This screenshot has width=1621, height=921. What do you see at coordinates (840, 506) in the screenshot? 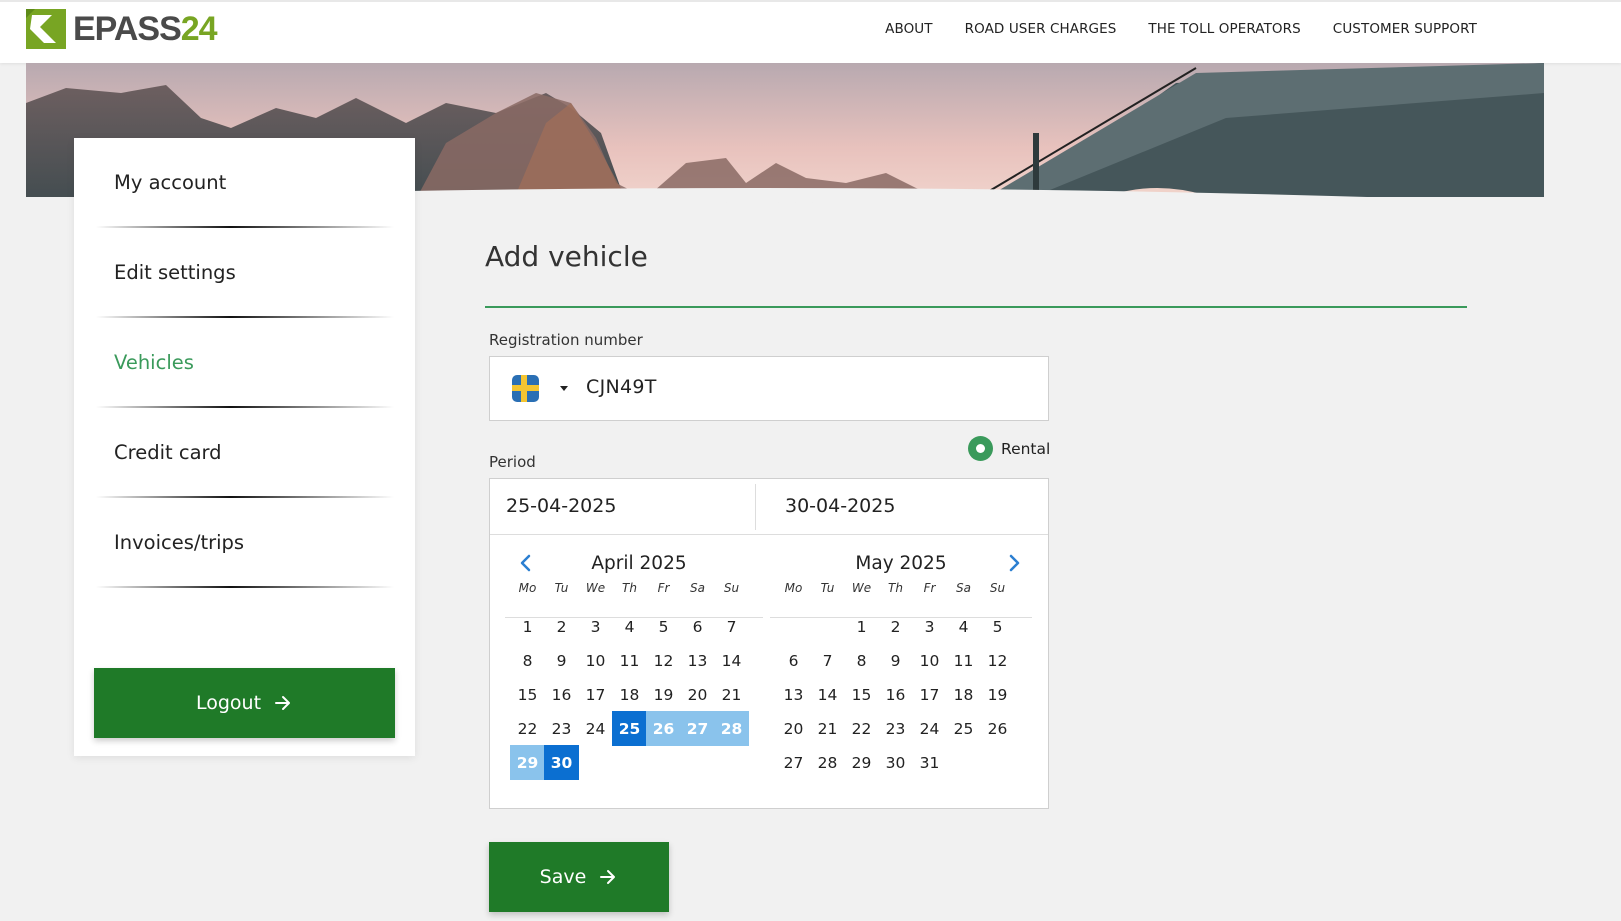
I see `end-date-input: 30-04-2025` at bounding box center [840, 506].